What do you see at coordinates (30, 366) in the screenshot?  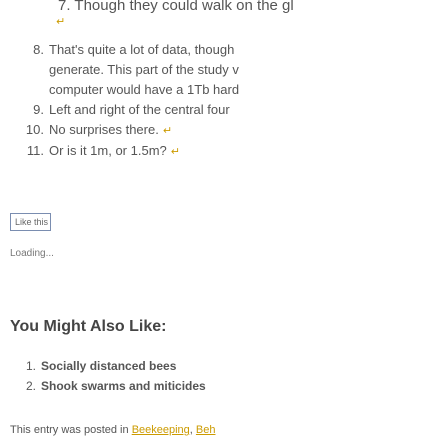 I see `related-post-number: 1.` at bounding box center [30, 366].